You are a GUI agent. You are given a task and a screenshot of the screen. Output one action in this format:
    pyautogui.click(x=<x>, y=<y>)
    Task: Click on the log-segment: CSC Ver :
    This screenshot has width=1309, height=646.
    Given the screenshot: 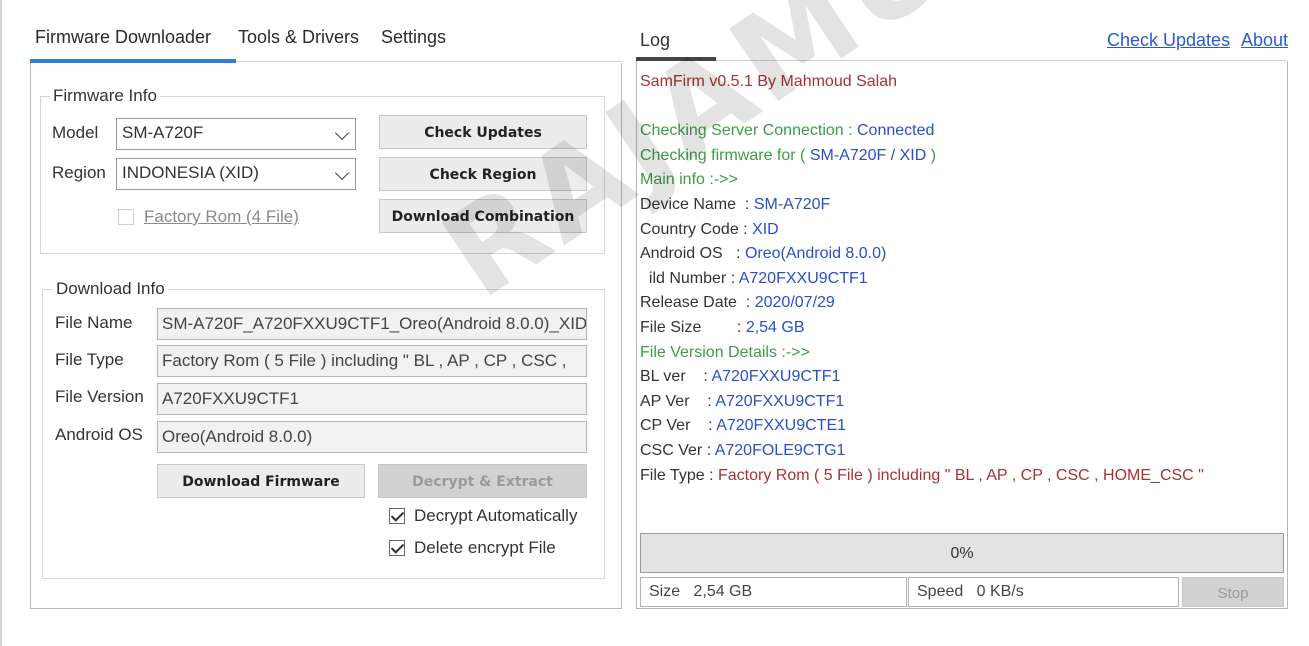 What is the action you would take?
    pyautogui.click(x=677, y=450)
    